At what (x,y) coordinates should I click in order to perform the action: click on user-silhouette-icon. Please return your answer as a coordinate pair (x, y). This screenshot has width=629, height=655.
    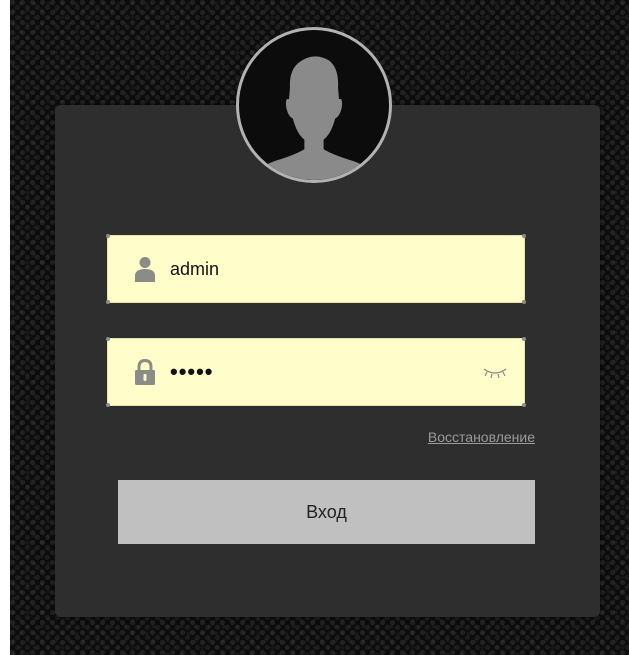
    Looking at the image, I should click on (314, 105).